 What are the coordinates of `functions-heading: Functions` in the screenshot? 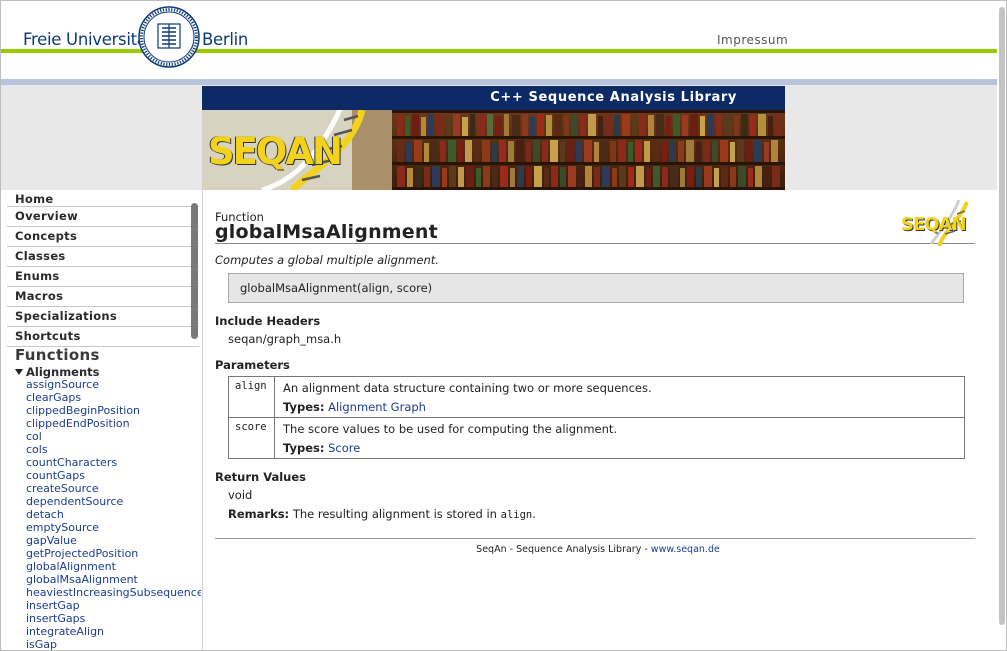 It's located at (57, 355).